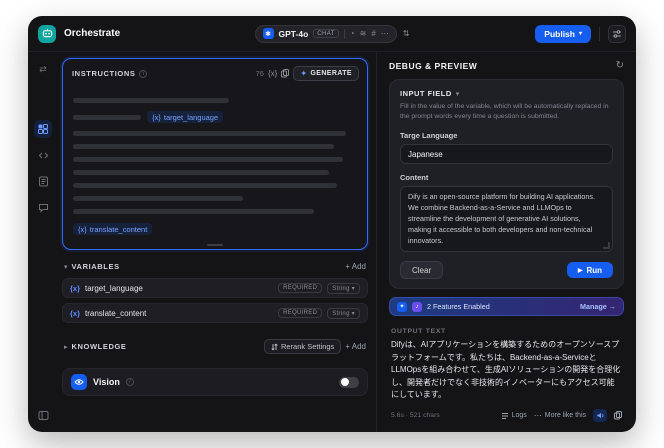  Describe the element at coordinates (274, 346) in the screenshot. I see `rerank-icon` at that location.